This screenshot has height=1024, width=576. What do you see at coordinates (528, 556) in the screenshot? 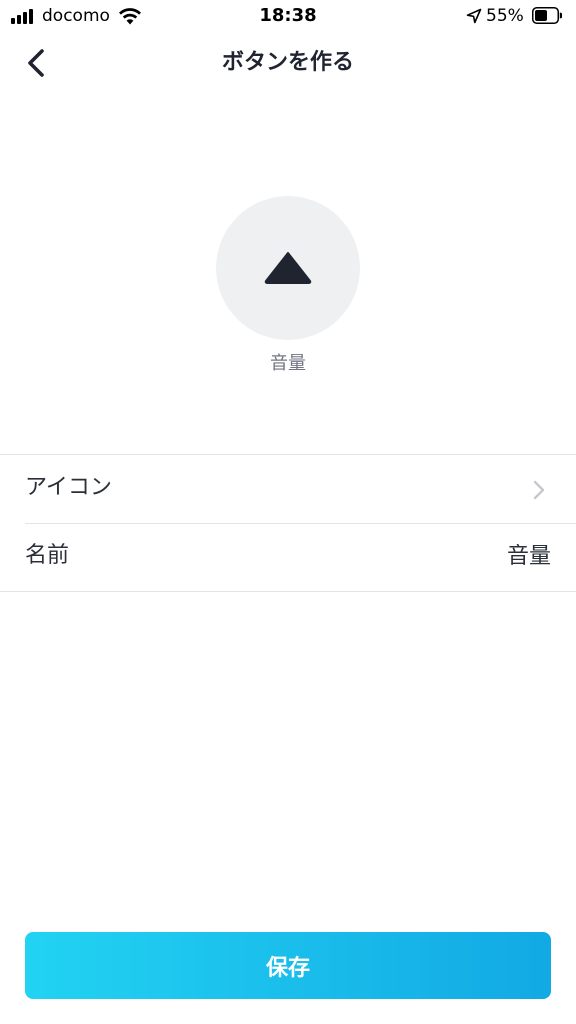
I see `name-setting-value: 音量` at bounding box center [528, 556].